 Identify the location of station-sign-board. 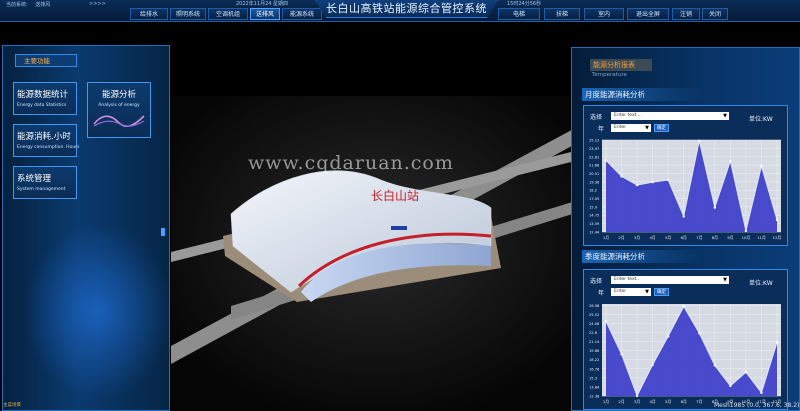
(399, 228).